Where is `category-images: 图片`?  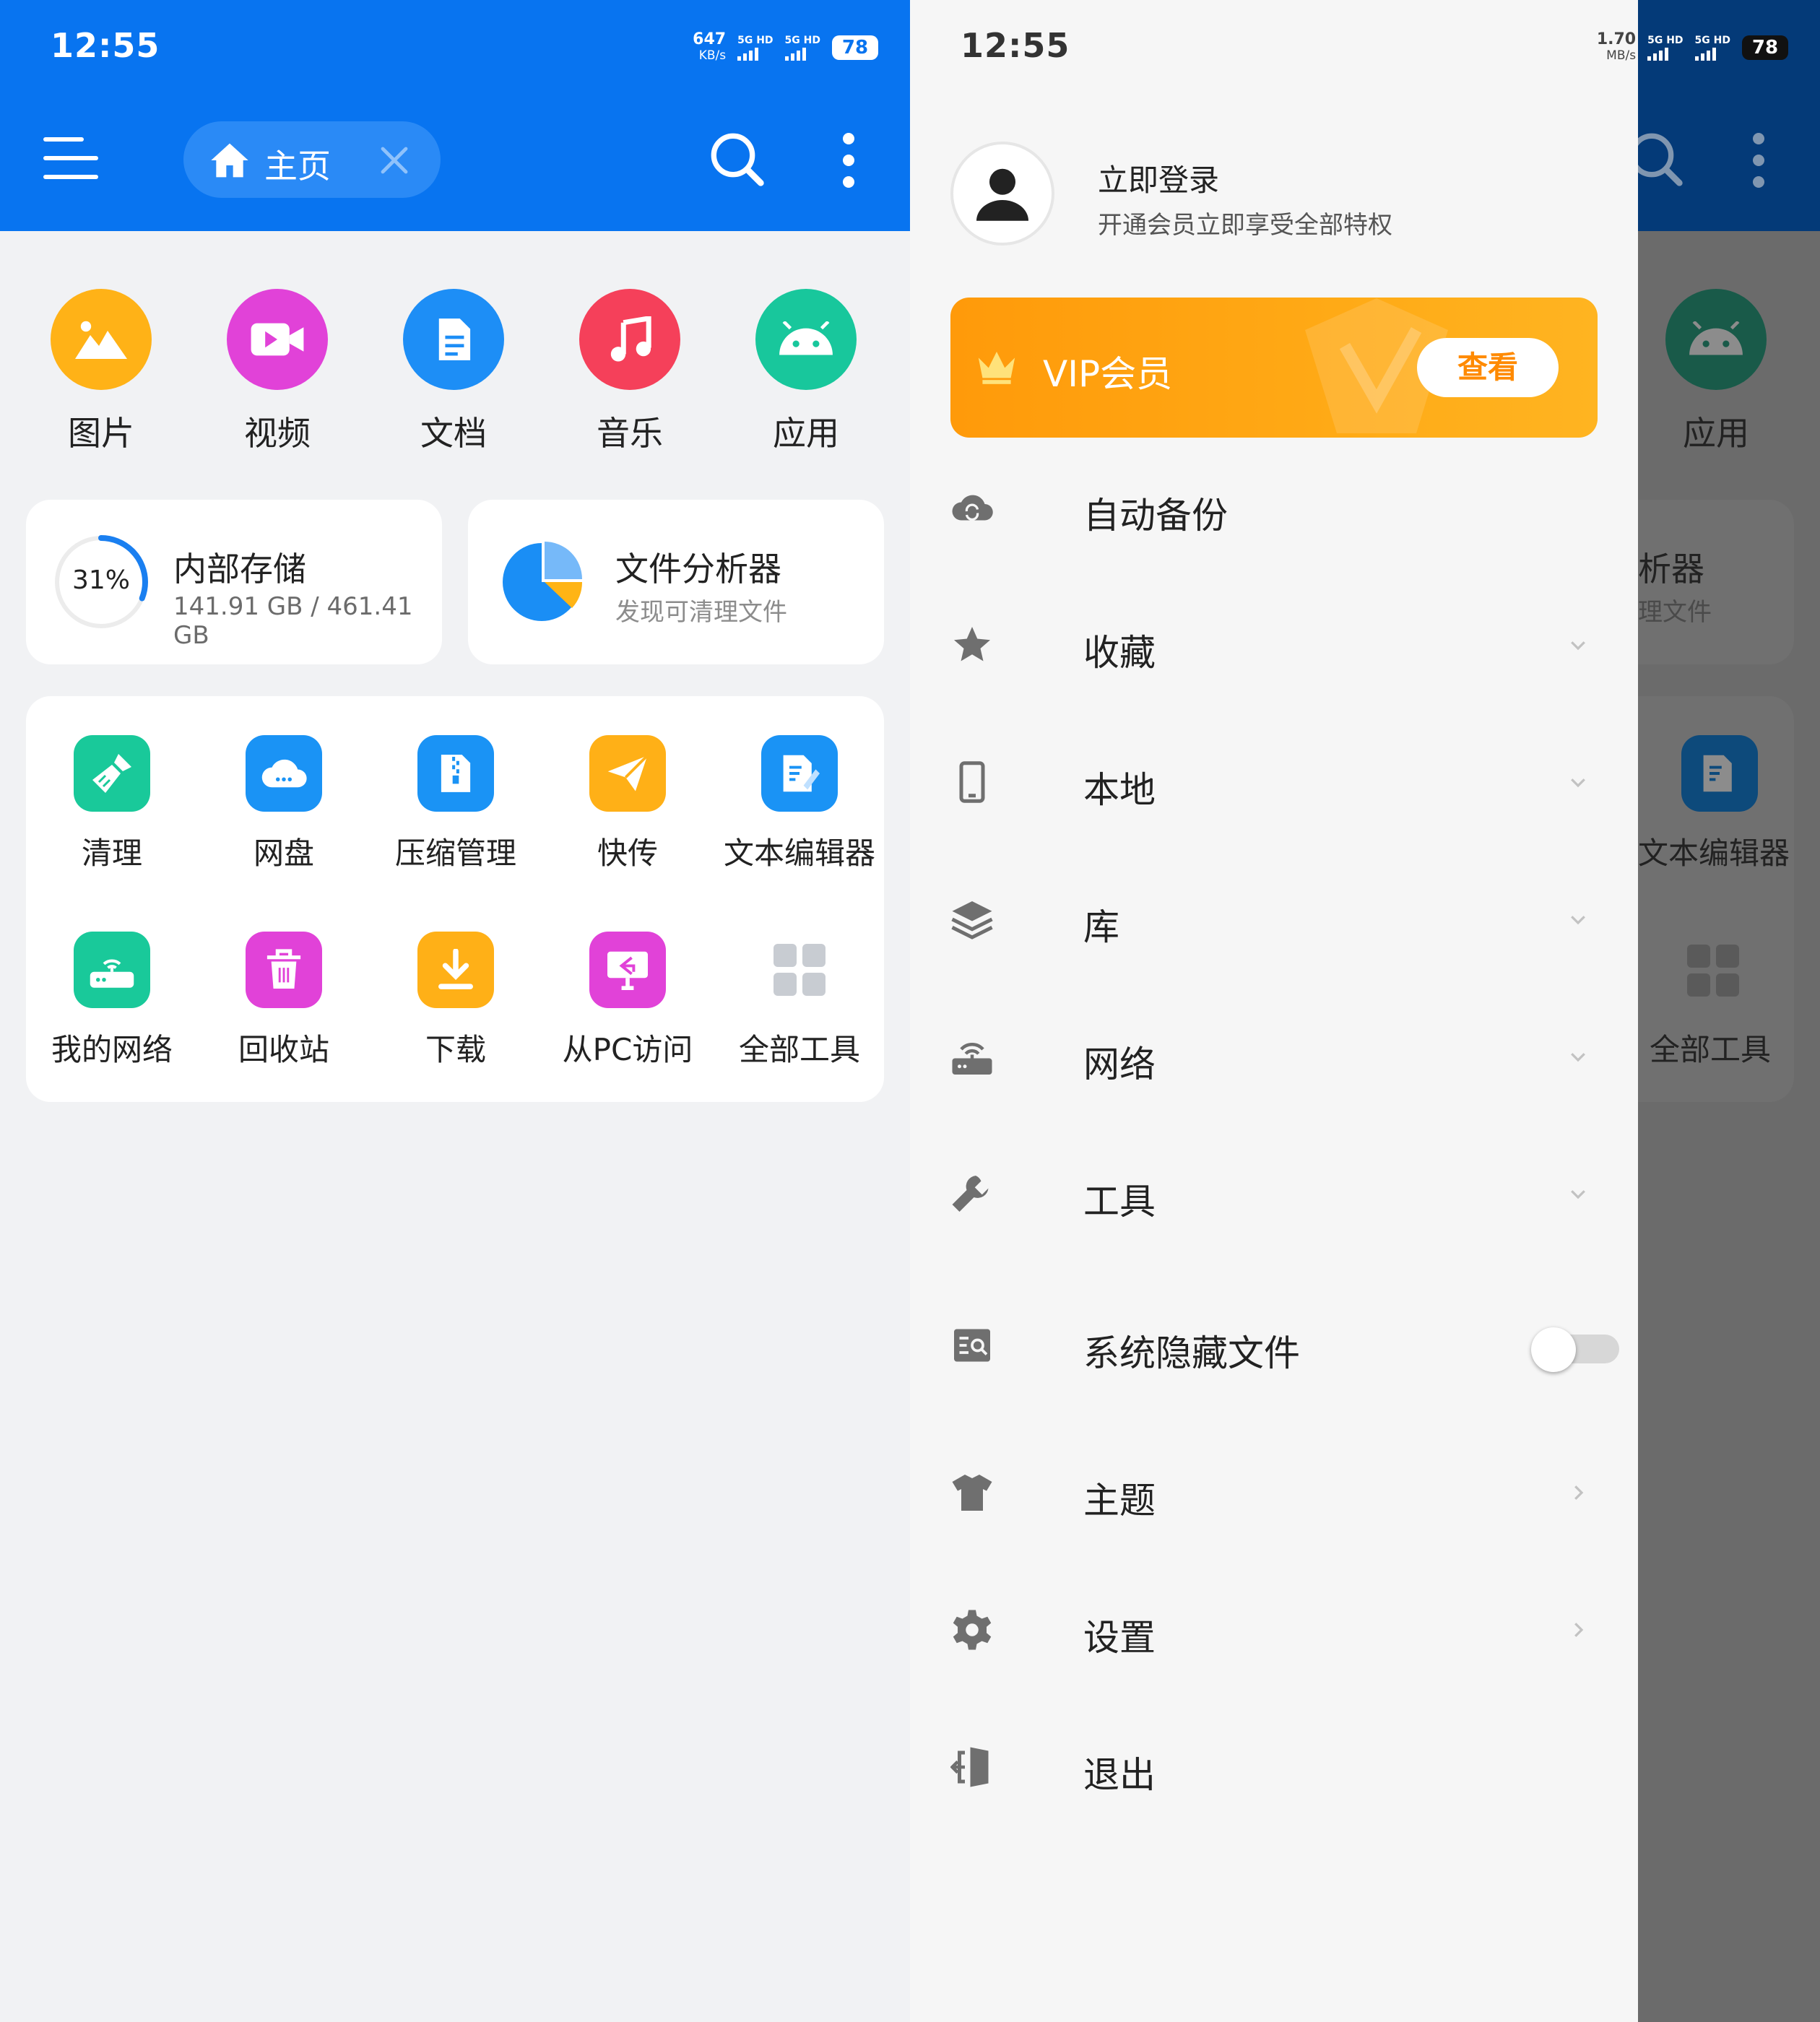 category-images: 图片 is located at coordinates (101, 372).